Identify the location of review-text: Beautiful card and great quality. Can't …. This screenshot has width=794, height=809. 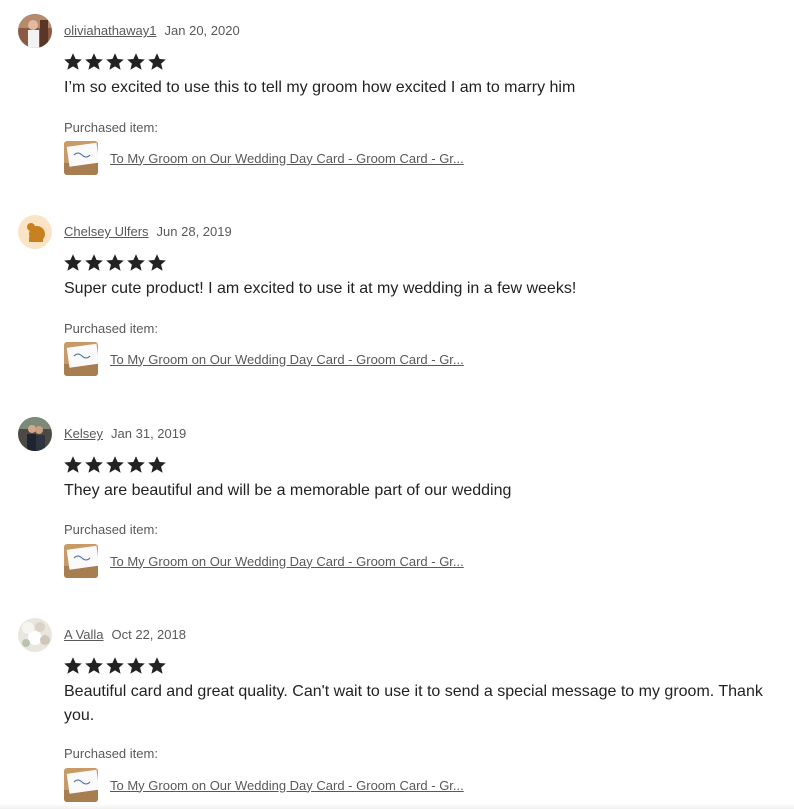
(413, 703).